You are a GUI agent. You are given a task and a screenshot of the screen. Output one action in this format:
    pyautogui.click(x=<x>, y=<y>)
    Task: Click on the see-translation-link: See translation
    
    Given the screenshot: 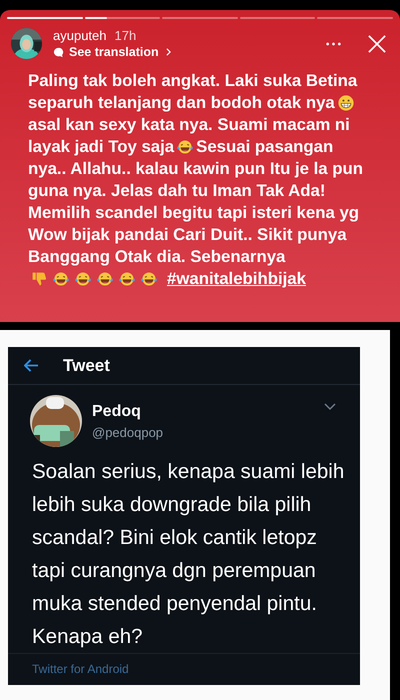 What is the action you would take?
    pyautogui.click(x=114, y=52)
    